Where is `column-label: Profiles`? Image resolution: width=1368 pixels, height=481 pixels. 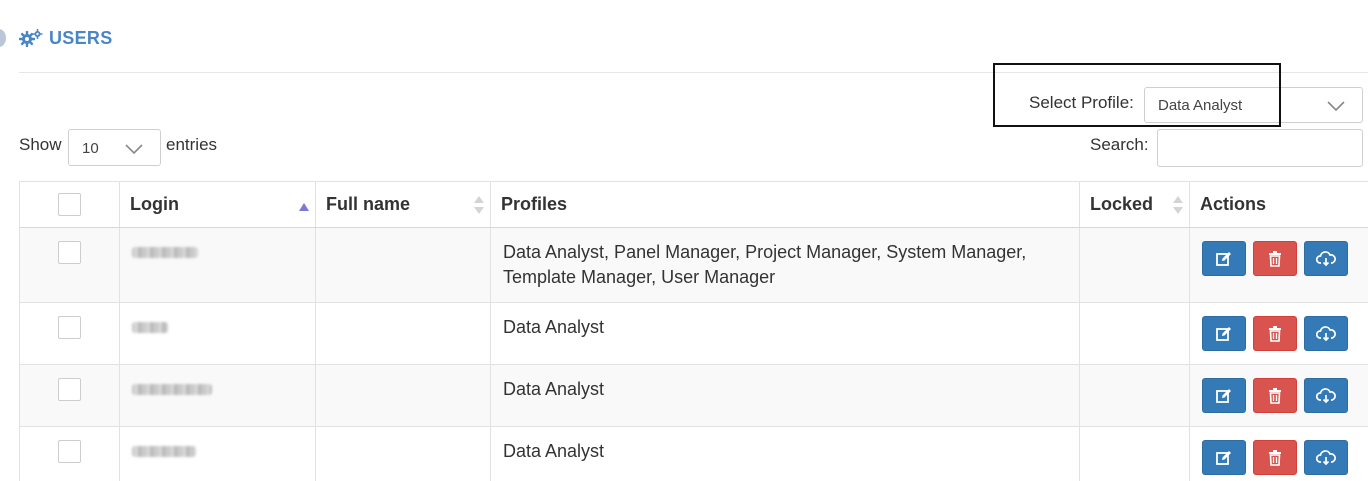 column-label: Profiles is located at coordinates (534, 204).